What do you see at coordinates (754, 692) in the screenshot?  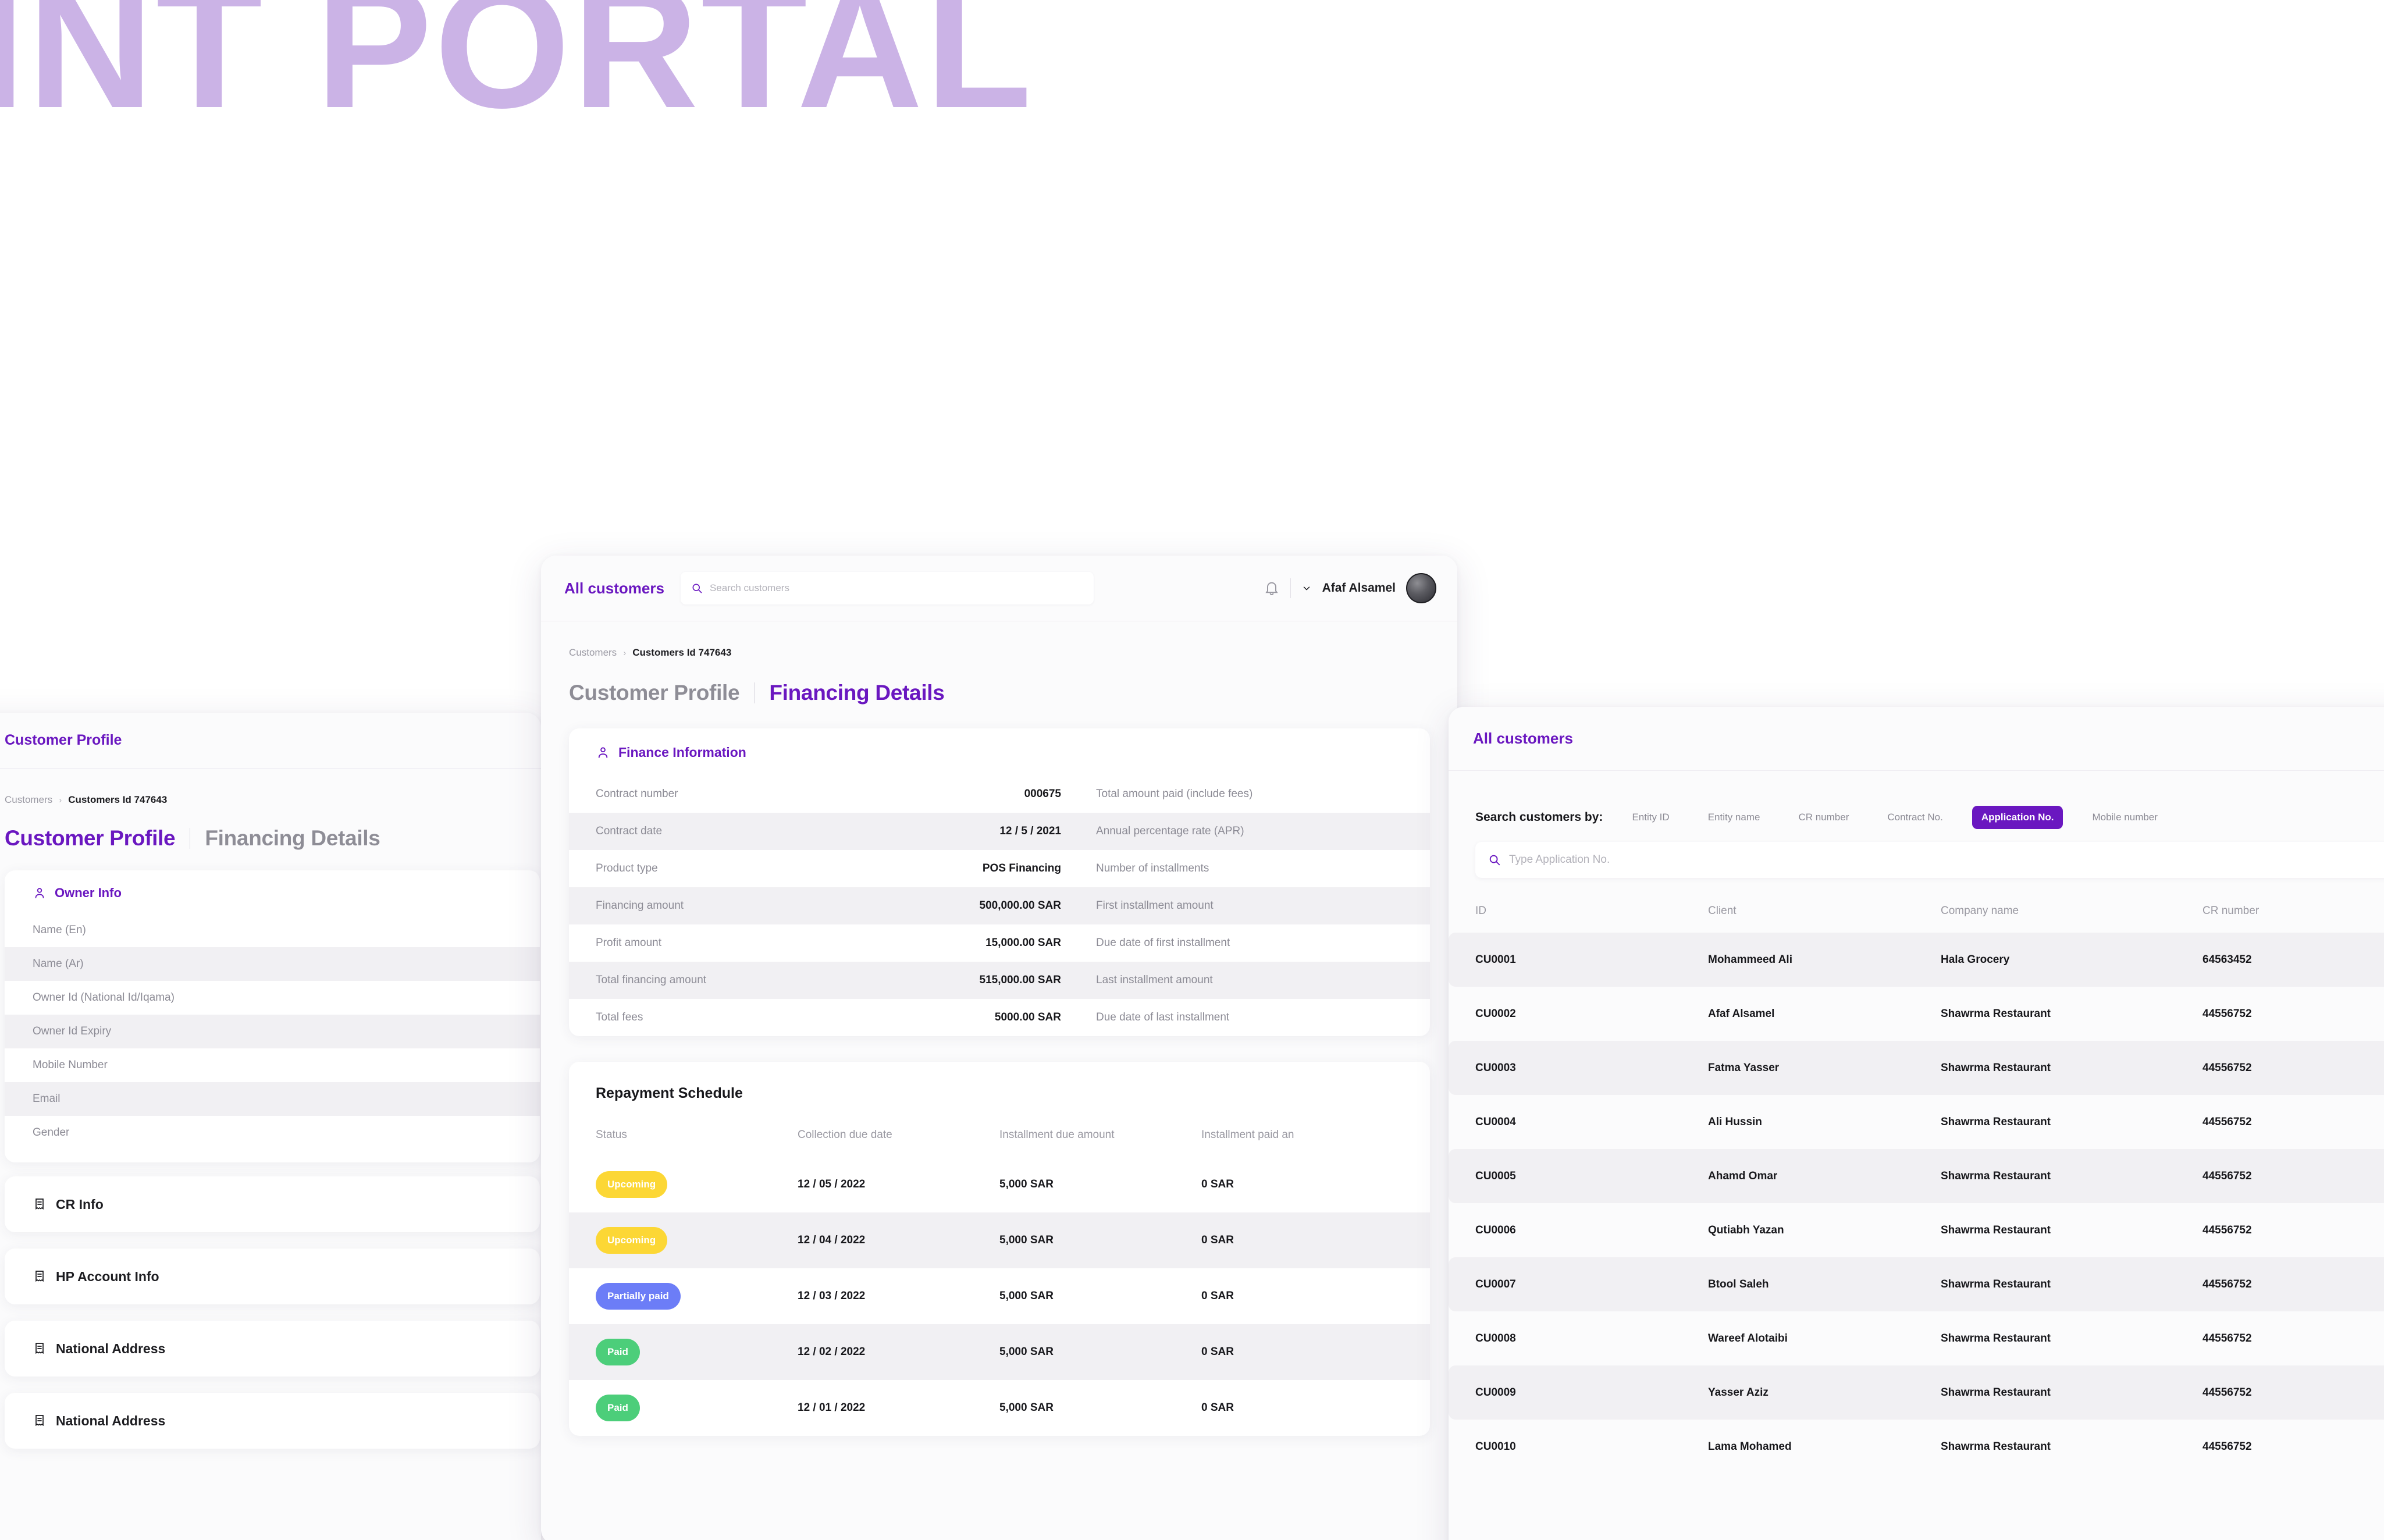 I see `tab-divider` at bounding box center [754, 692].